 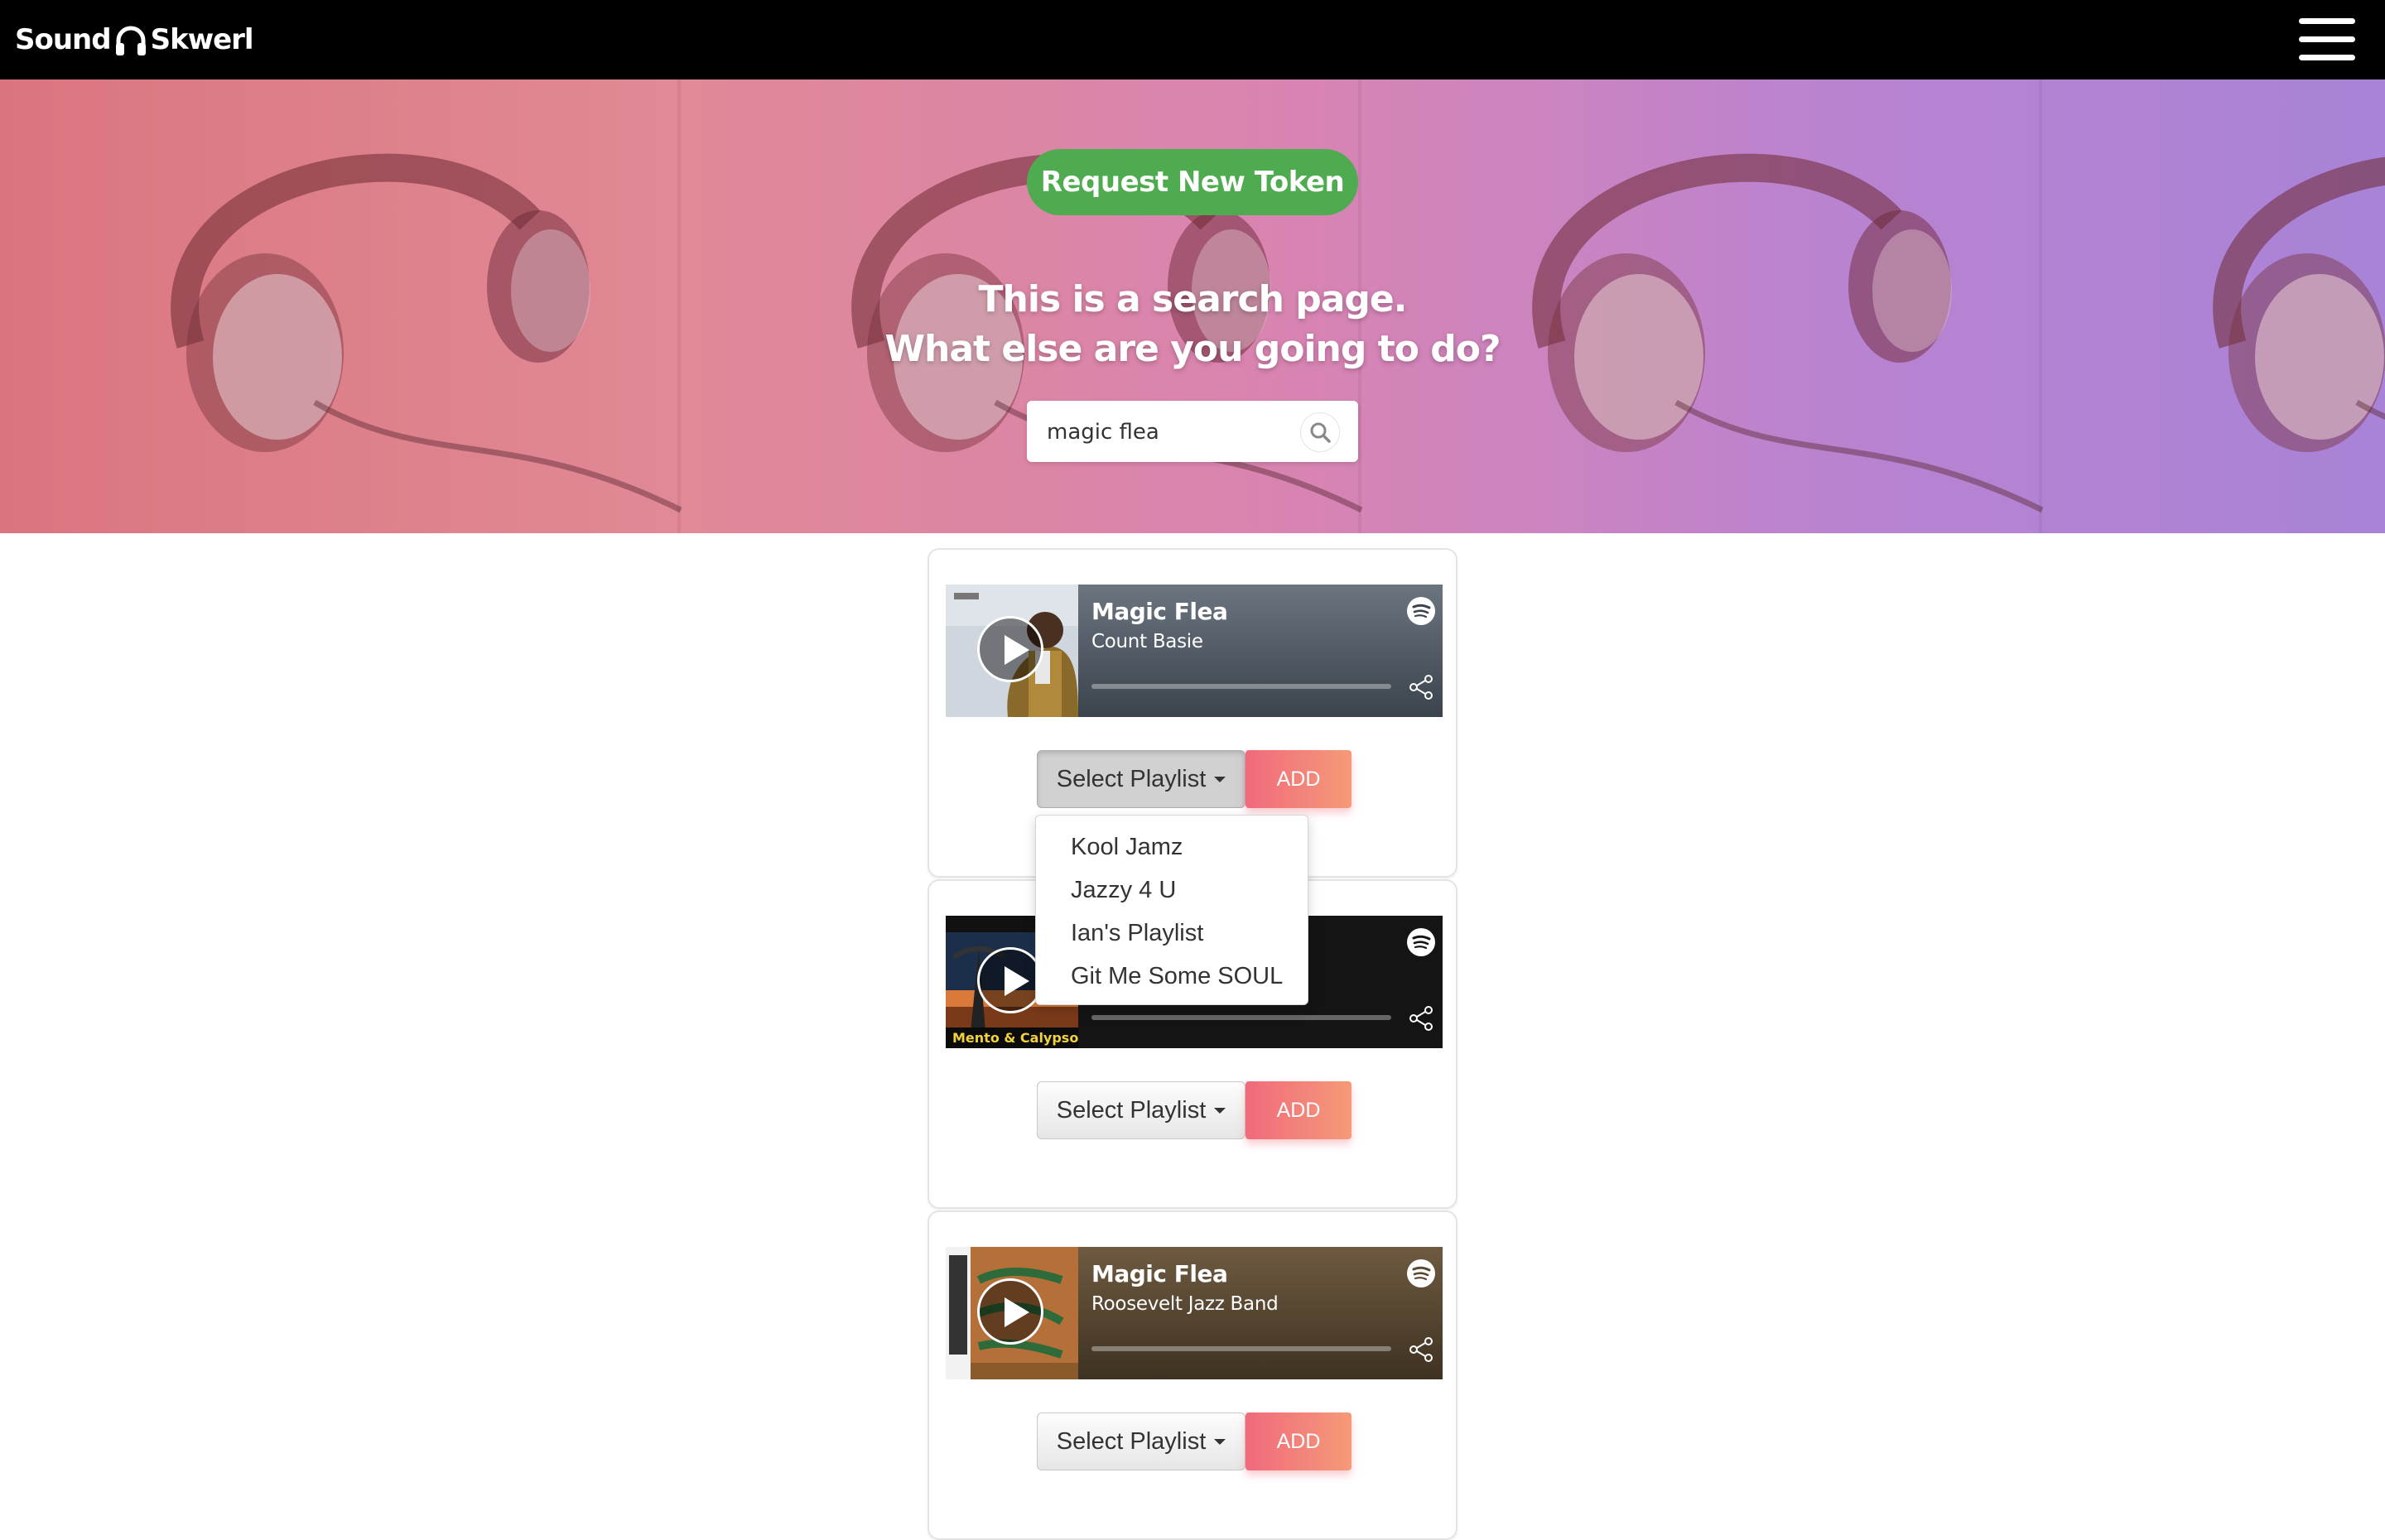 I want to click on hamburger-menu-icon, so click(x=2327, y=40).